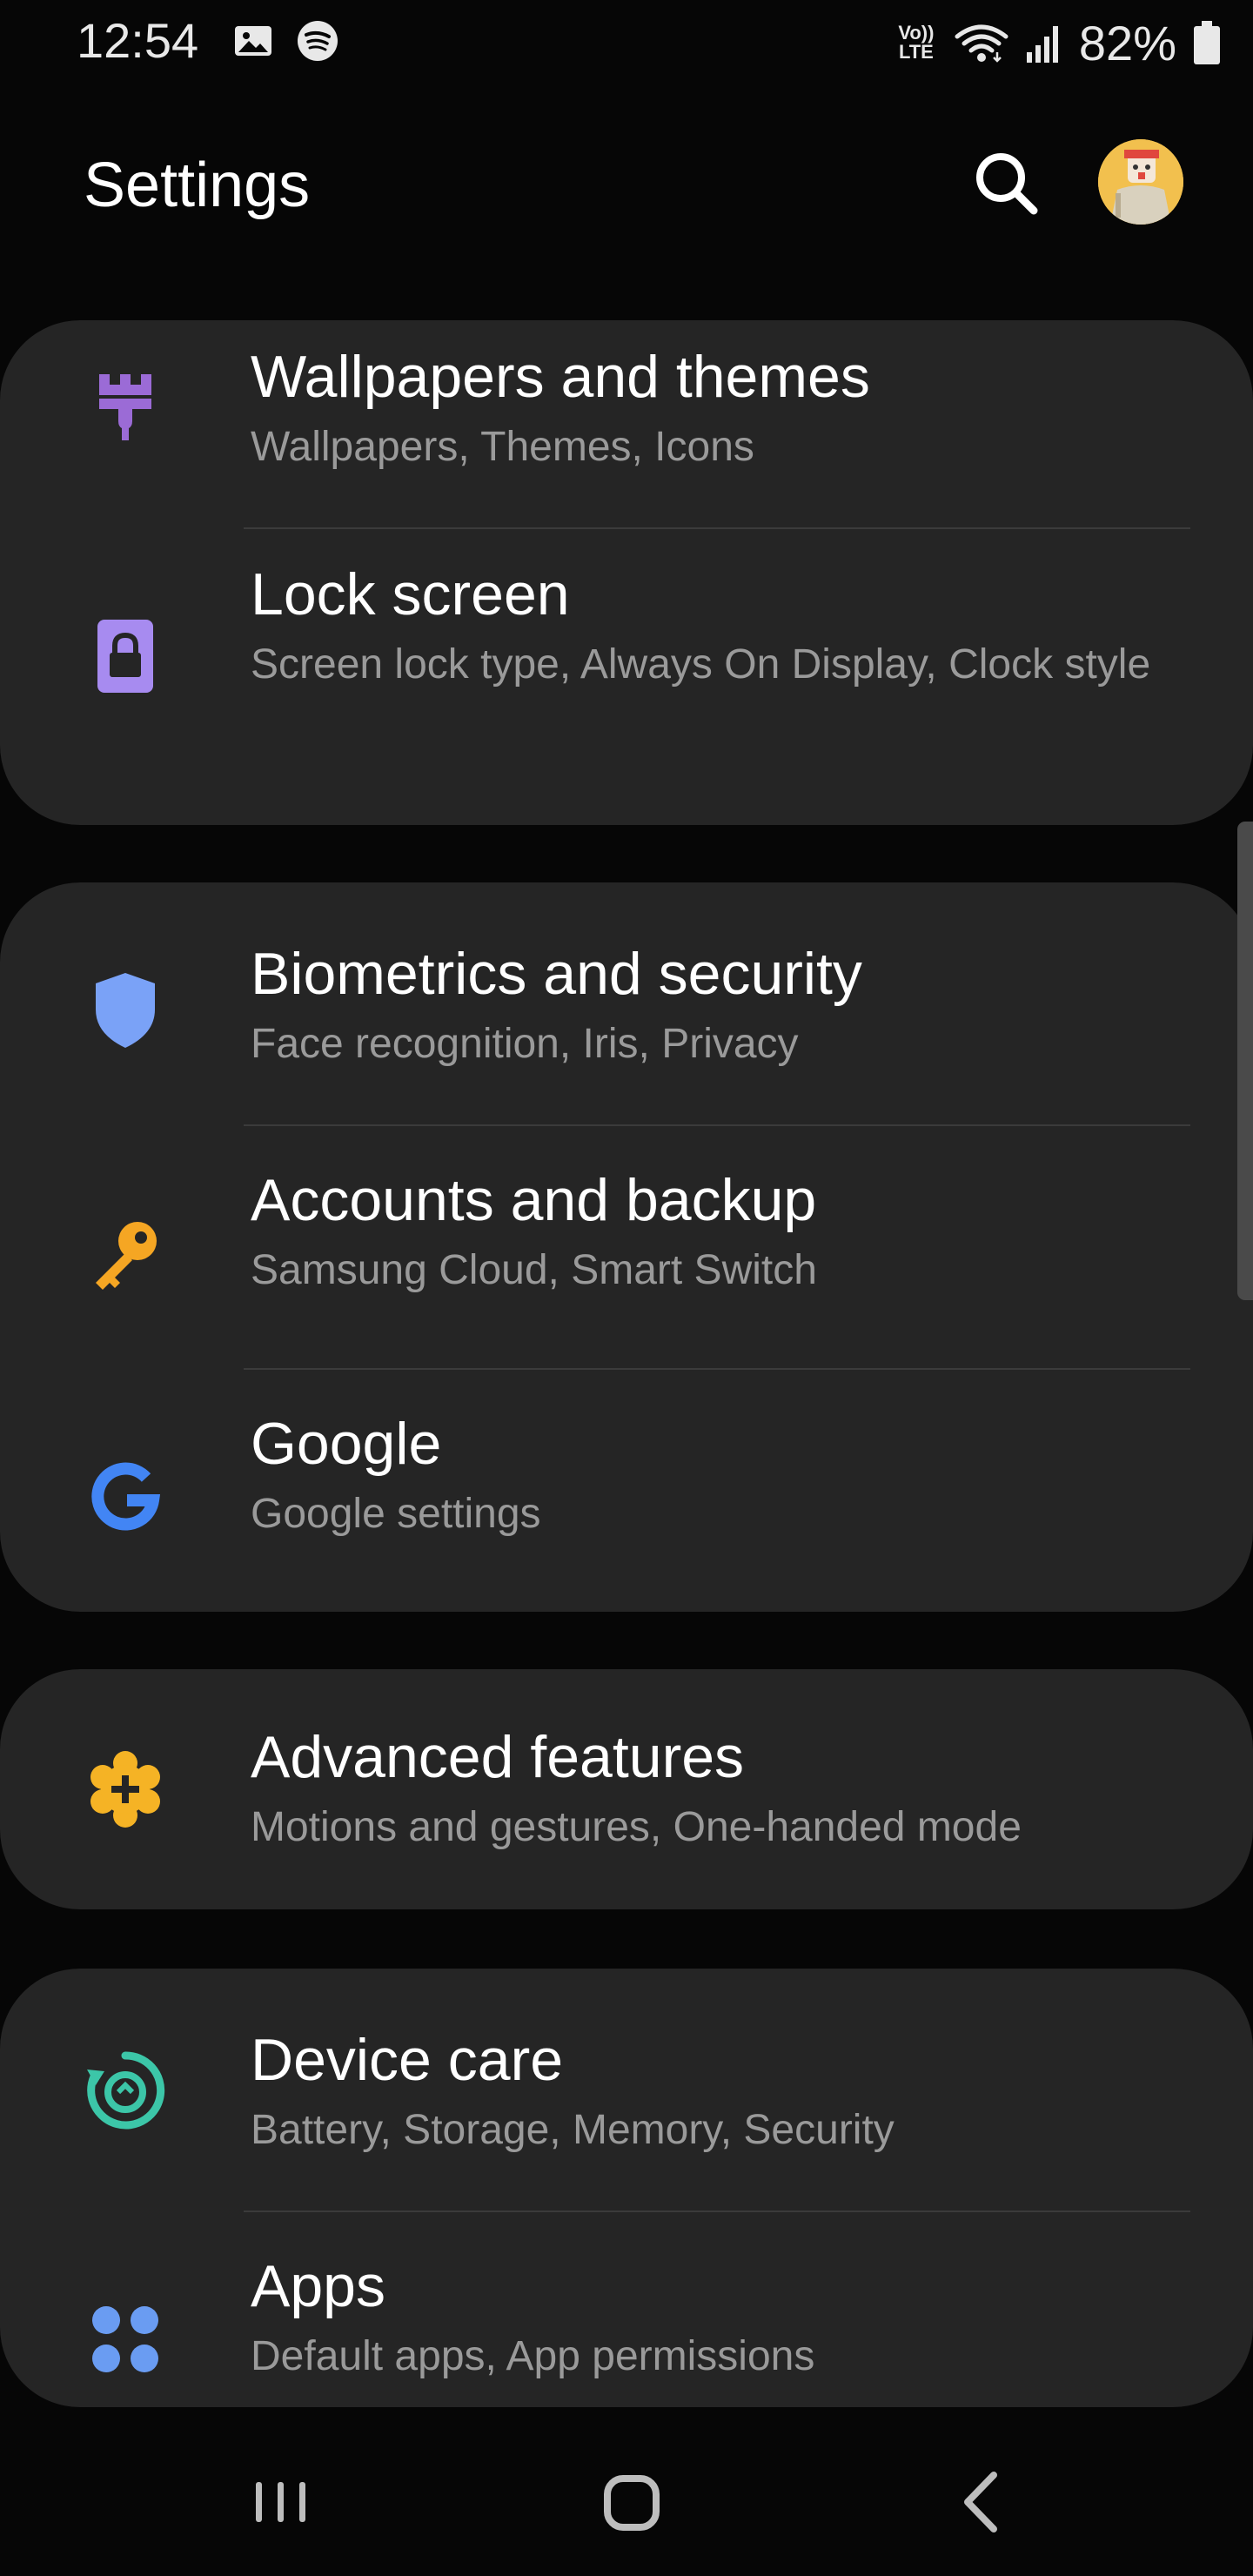  I want to click on recents-button, so click(281, 2502).